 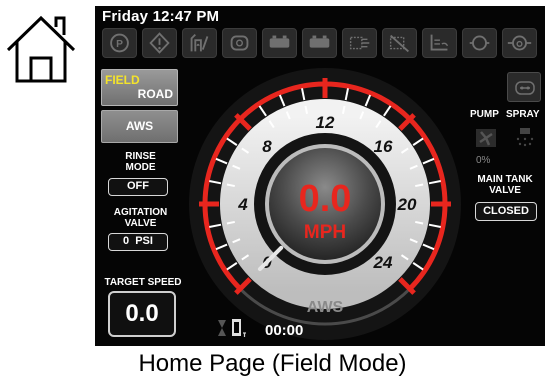 I want to click on home-icon, so click(x=41, y=49).